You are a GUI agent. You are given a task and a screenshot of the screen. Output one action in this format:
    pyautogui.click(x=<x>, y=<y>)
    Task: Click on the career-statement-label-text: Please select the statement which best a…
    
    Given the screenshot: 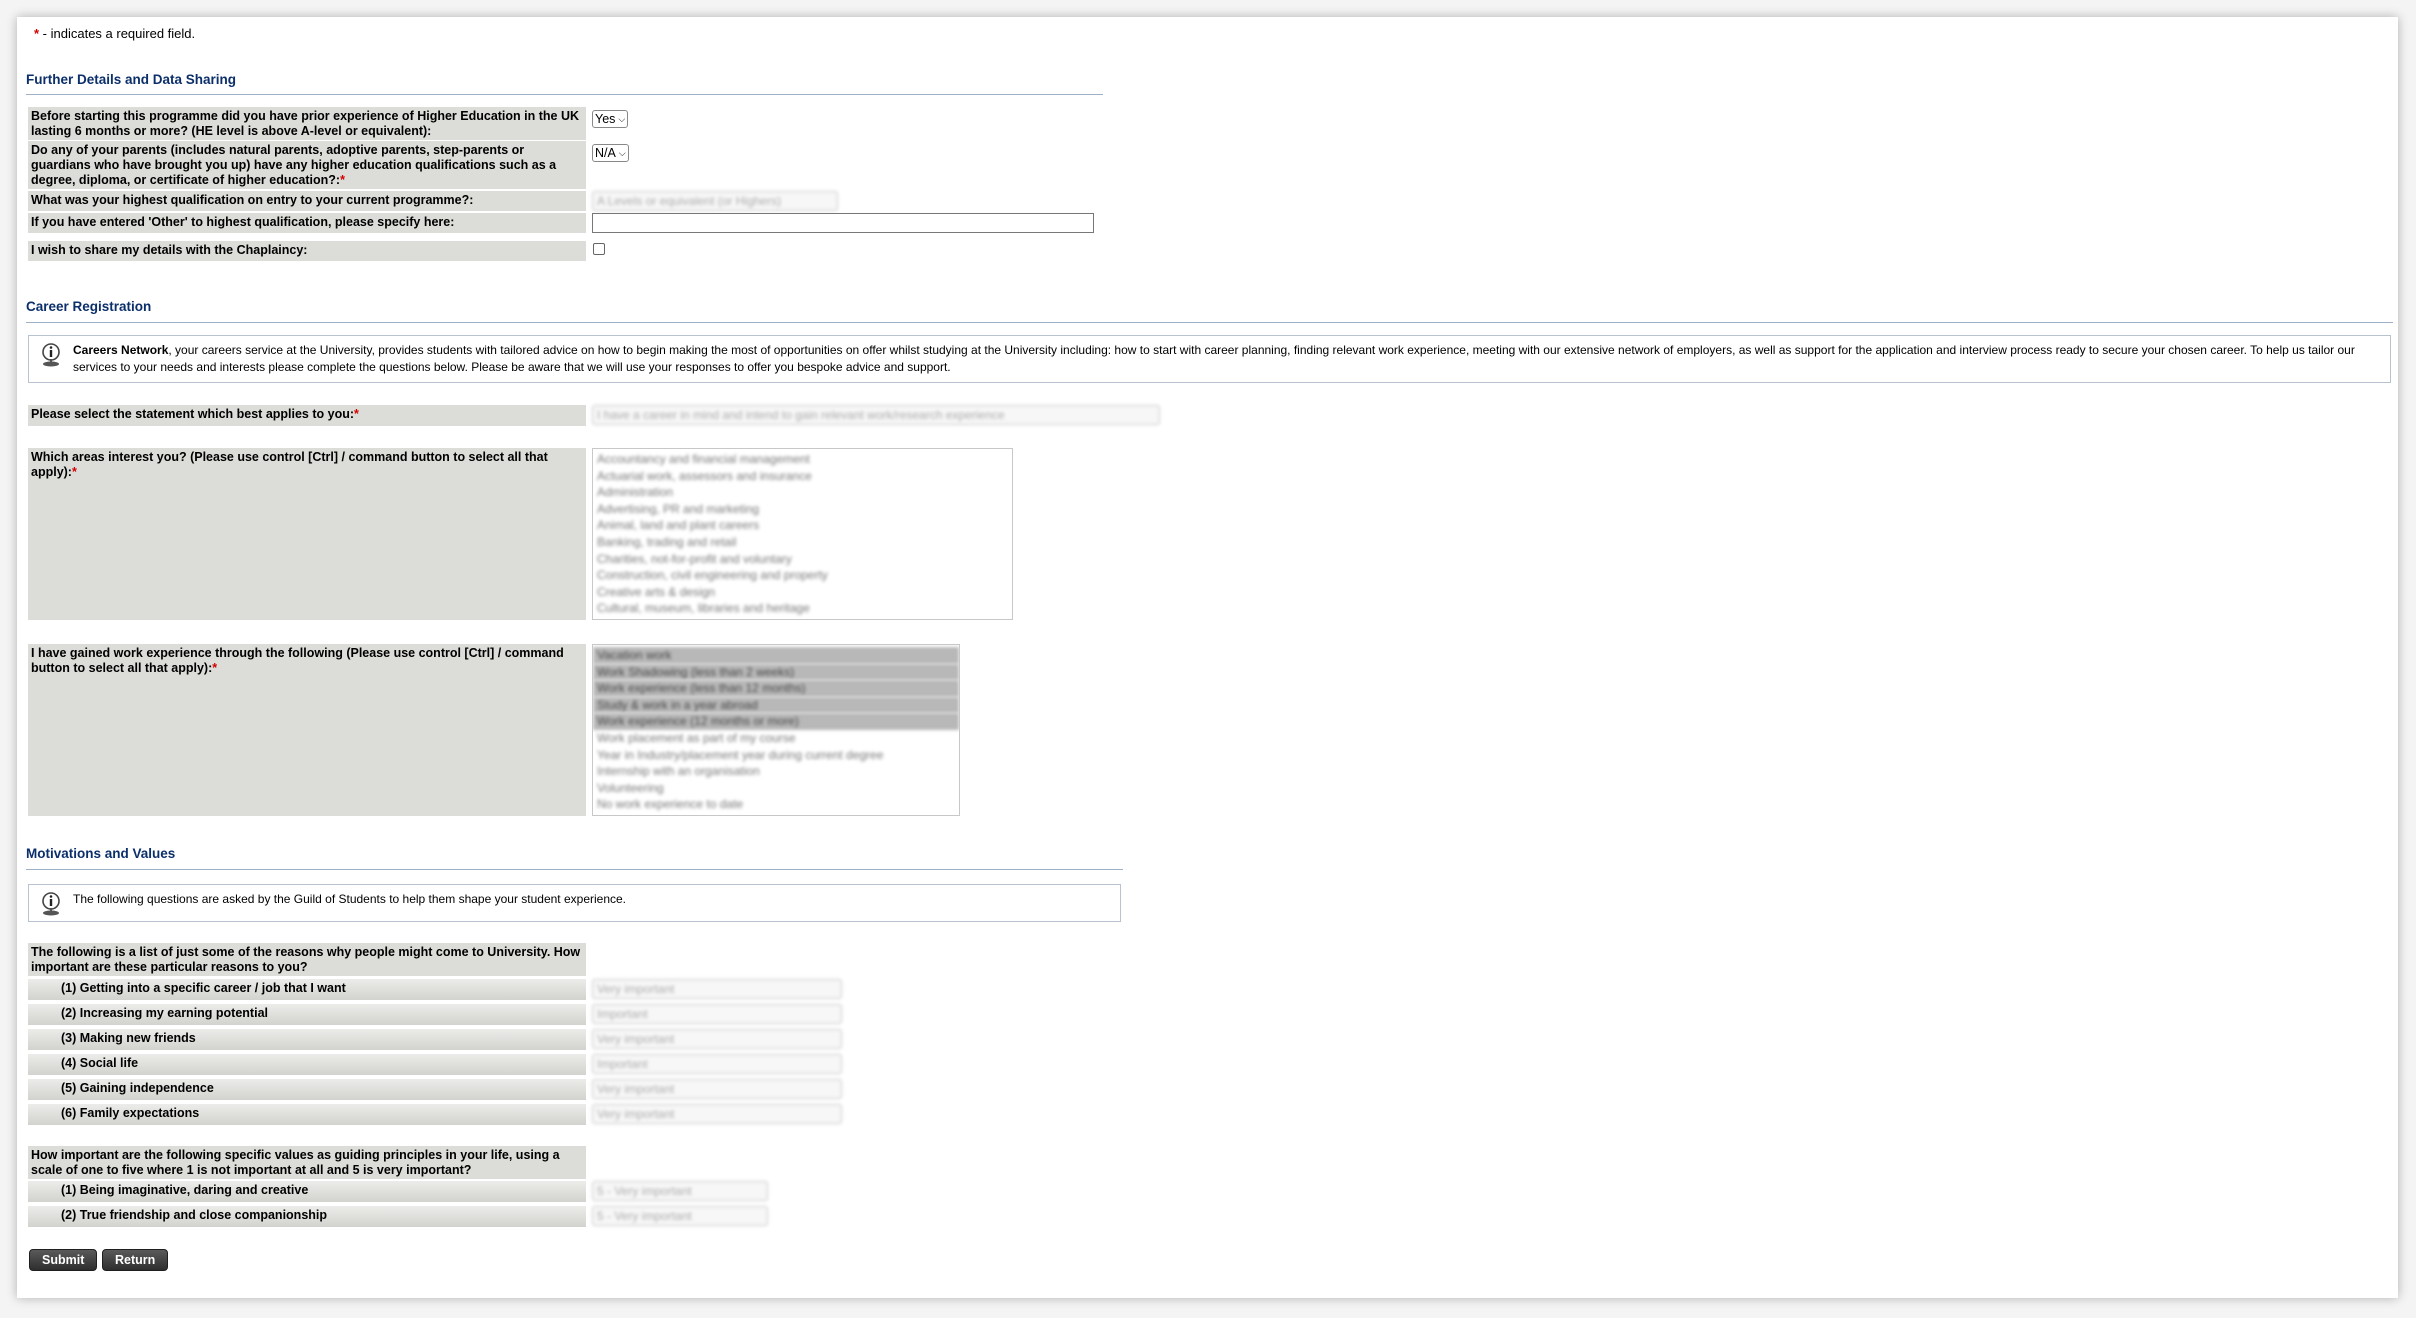 What is the action you would take?
    pyautogui.click(x=193, y=414)
    